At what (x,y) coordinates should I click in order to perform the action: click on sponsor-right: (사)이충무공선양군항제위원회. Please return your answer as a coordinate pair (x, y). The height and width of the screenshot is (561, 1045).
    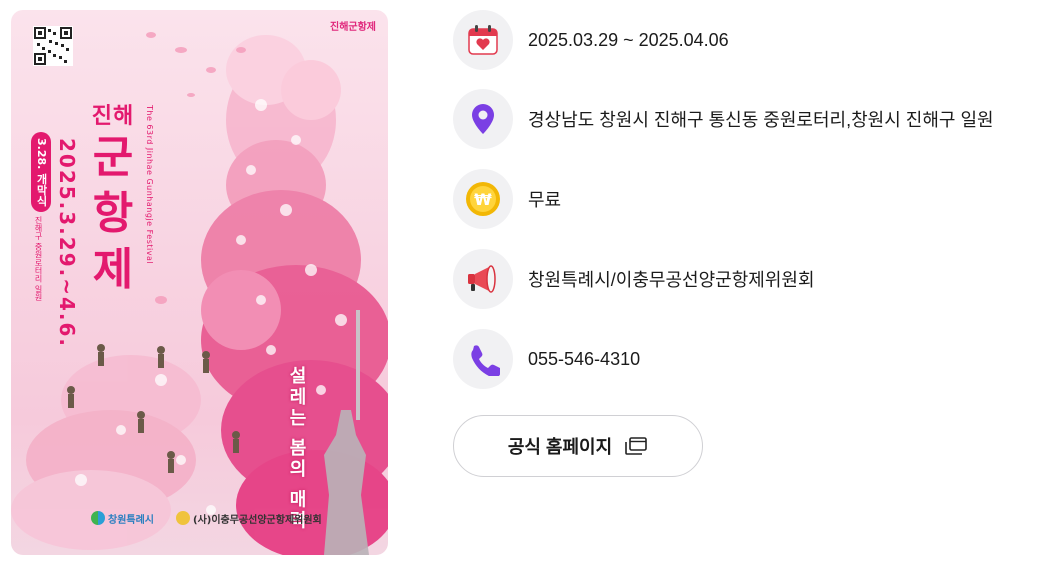
    Looking at the image, I should click on (249, 518).